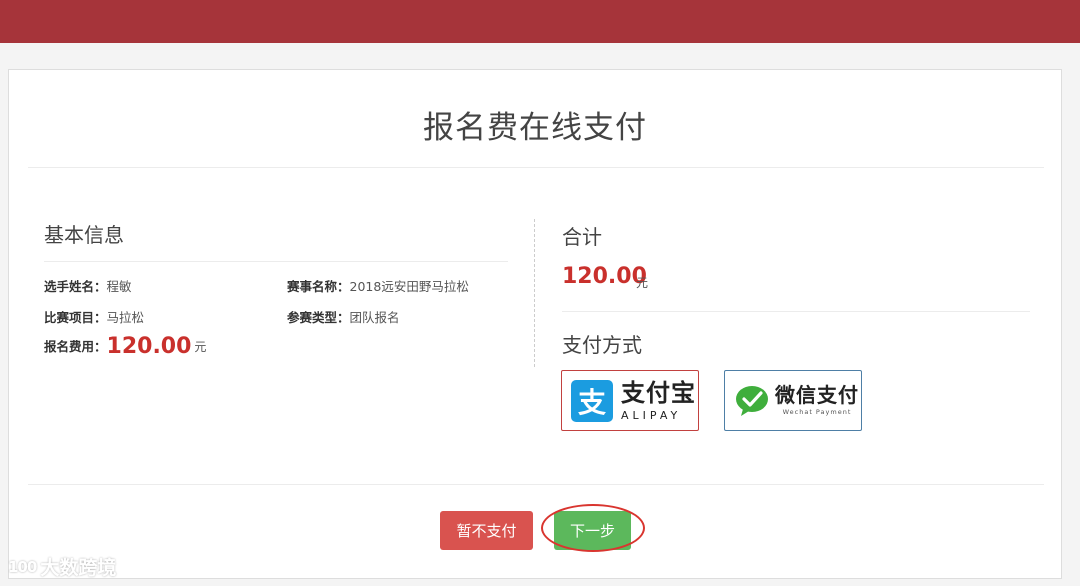 The height and width of the screenshot is (586, 1080). I want to click on alipay-option: 支 支付宝 ALIPAY, so click(630, 400).